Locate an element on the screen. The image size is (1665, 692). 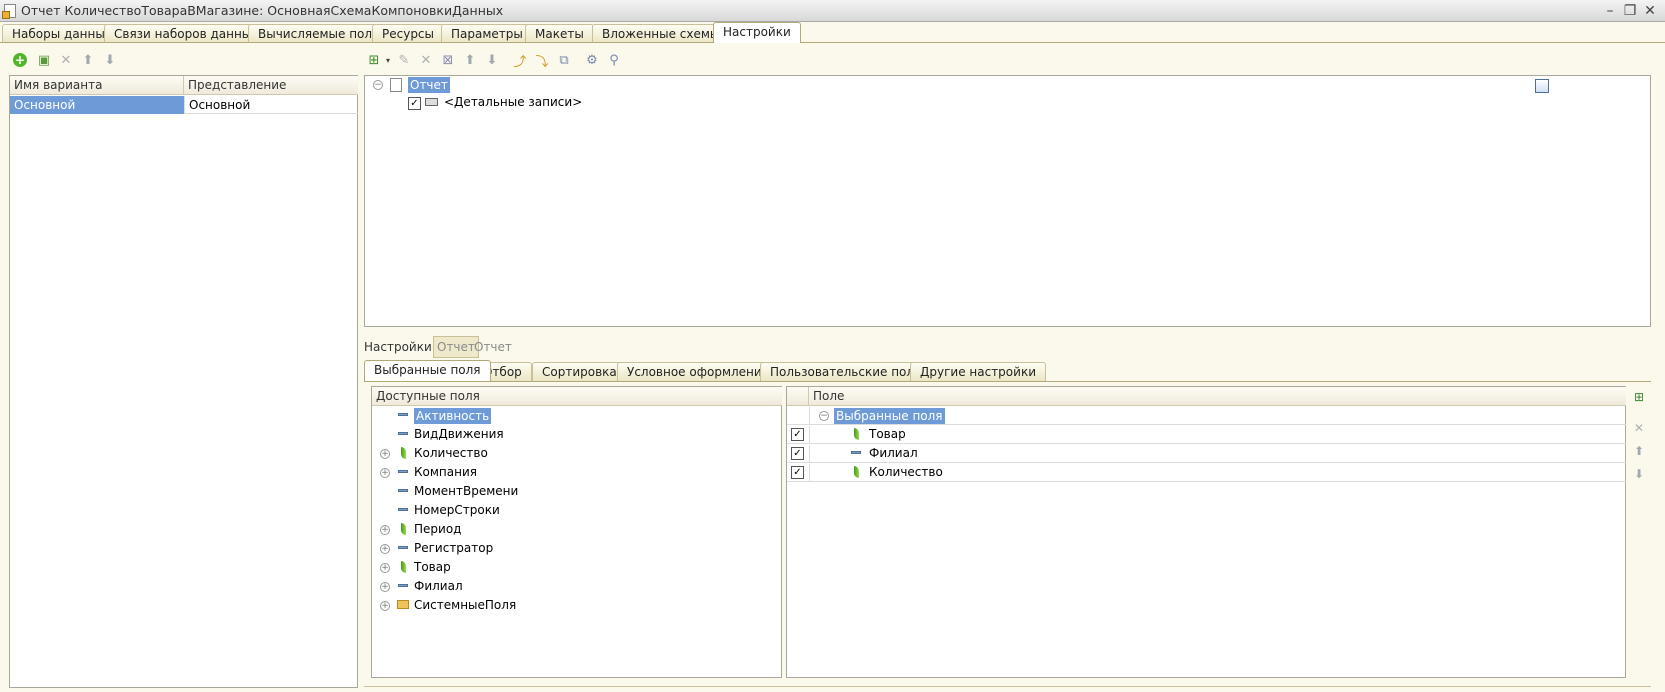
tab-resources: Ресурсы is located at coordinates (408, 33).